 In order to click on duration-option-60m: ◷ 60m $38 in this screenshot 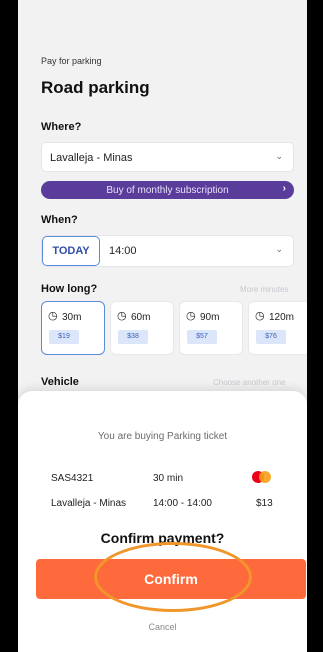, I will do `click(142, 328)`.